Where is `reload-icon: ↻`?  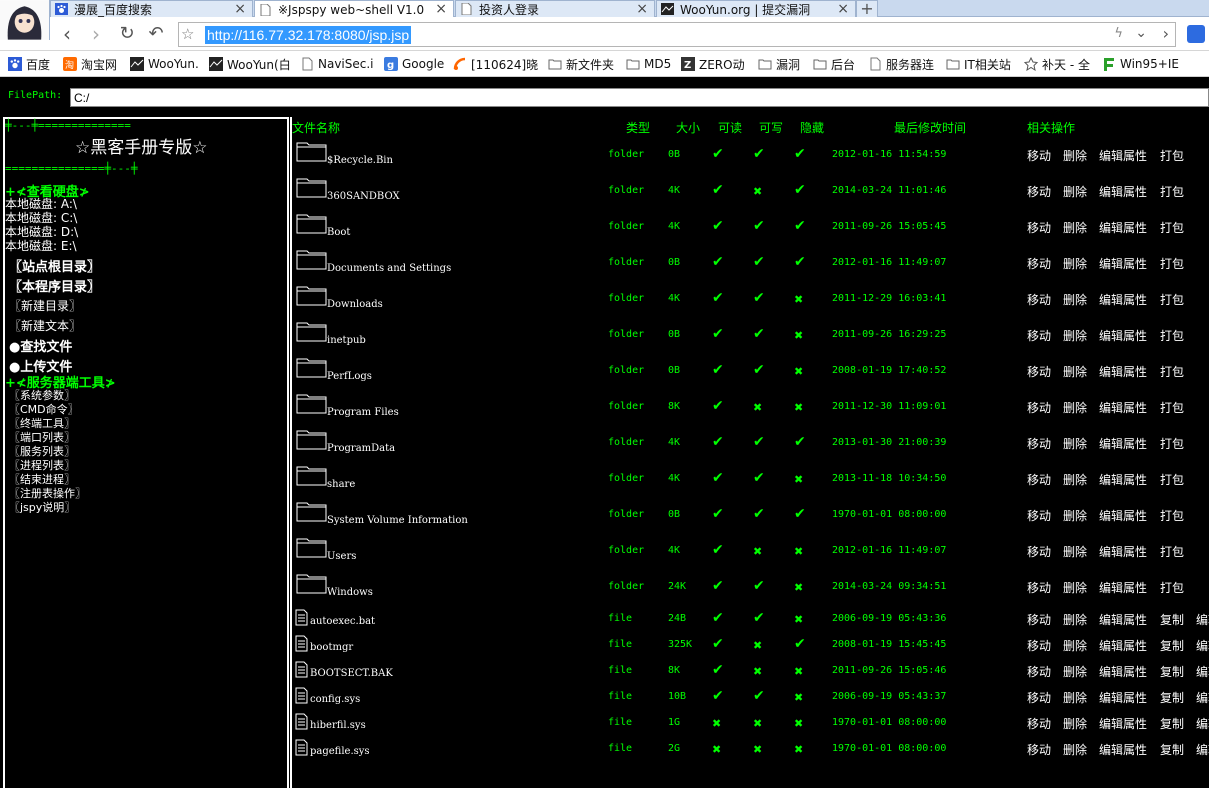
reload-icon: ↻ is located at coordinates (127, 34).